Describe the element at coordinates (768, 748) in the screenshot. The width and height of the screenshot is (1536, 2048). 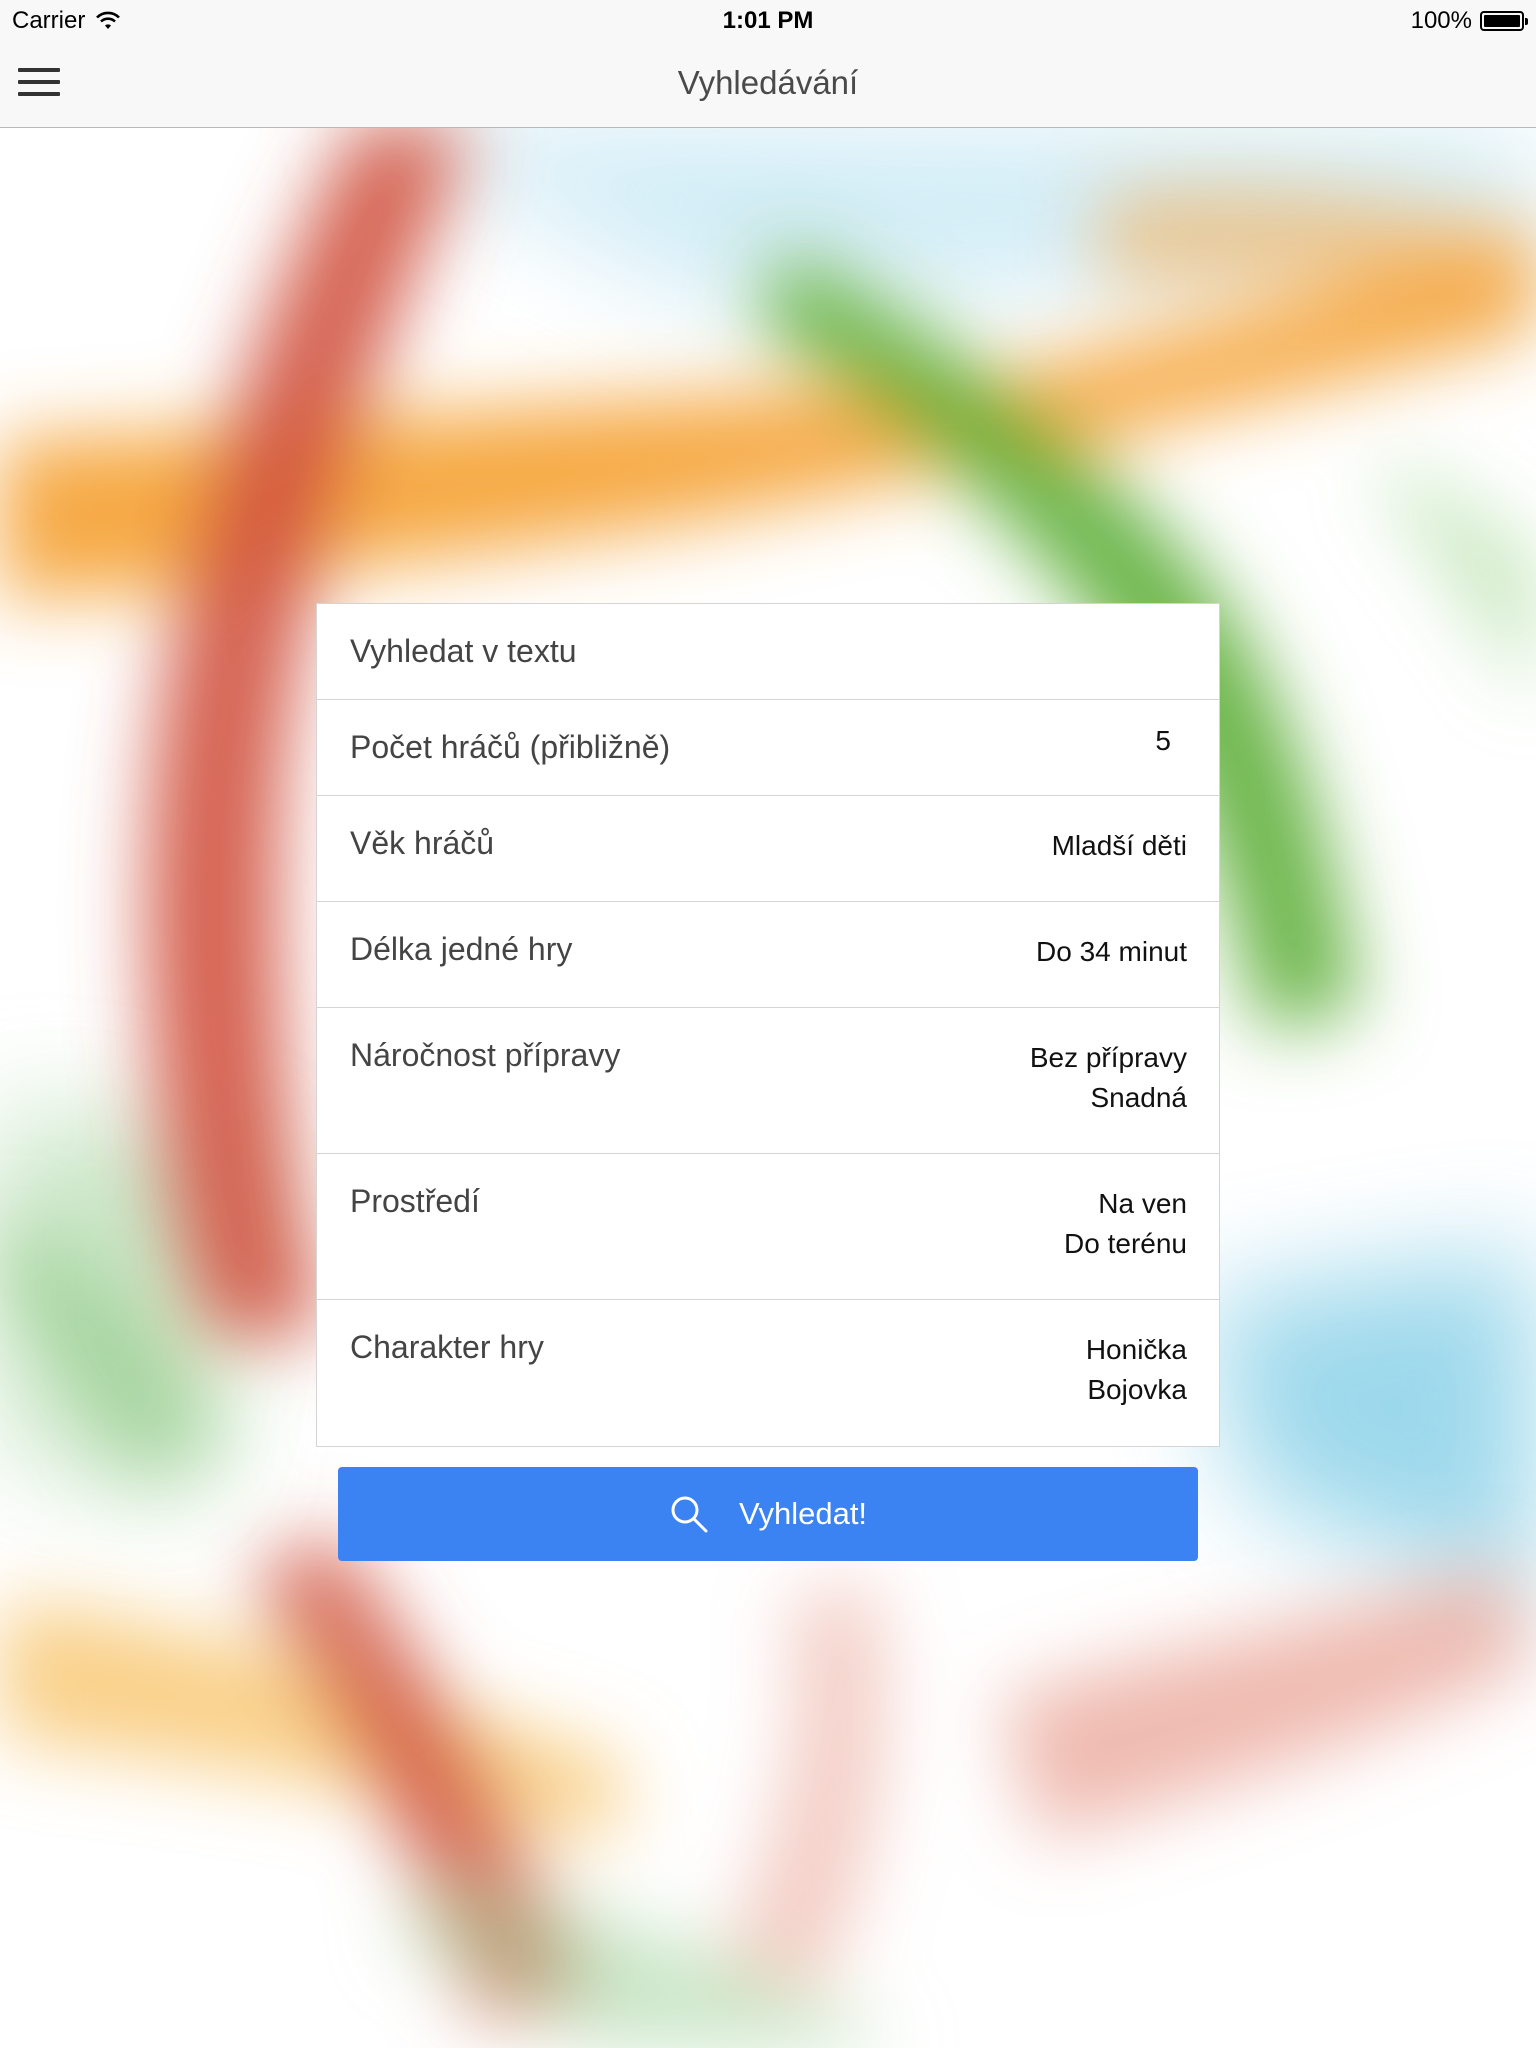
I see `players-count-row: Počet hráčů (přibližně) 5` at that location.